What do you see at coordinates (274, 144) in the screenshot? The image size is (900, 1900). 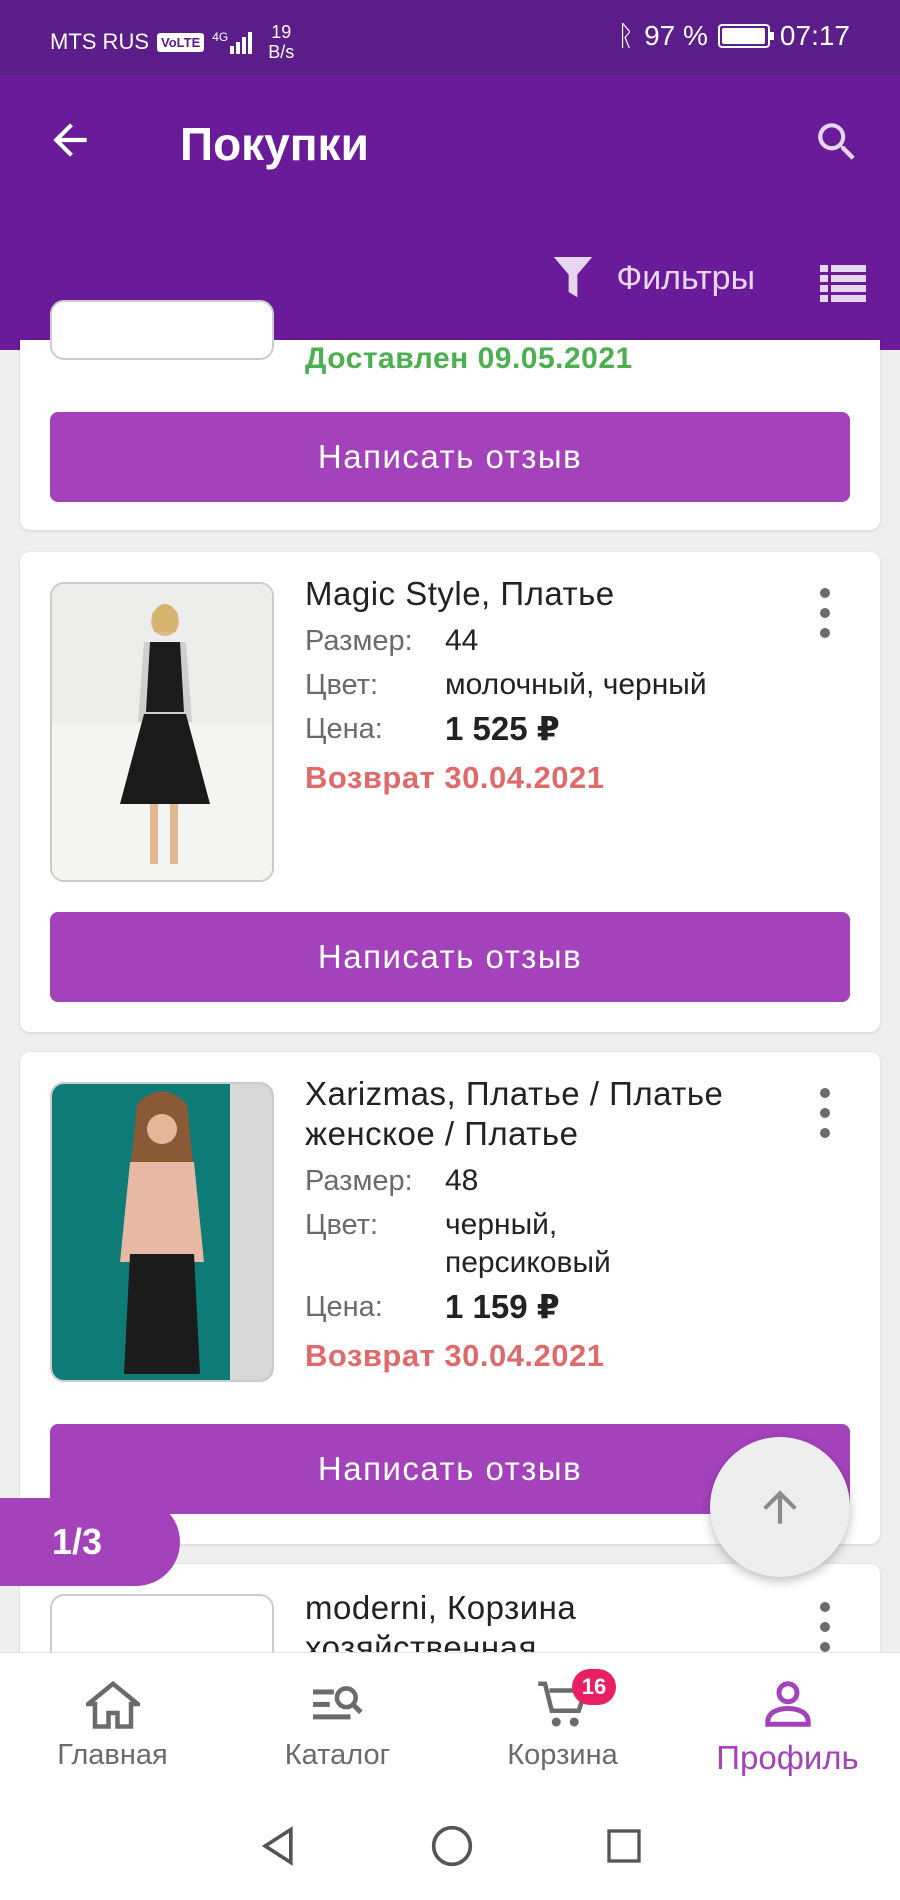 I see `page-title: Покупки` at bounding box center [274, 144].